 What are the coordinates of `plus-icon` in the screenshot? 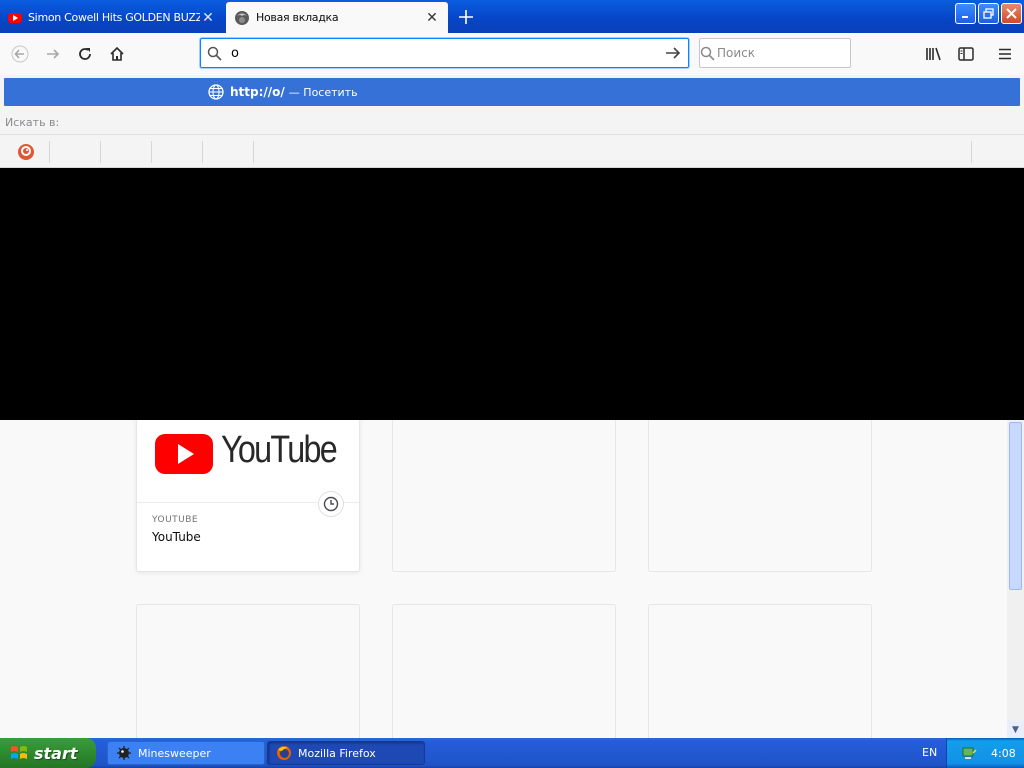 It's located at (466, 17).